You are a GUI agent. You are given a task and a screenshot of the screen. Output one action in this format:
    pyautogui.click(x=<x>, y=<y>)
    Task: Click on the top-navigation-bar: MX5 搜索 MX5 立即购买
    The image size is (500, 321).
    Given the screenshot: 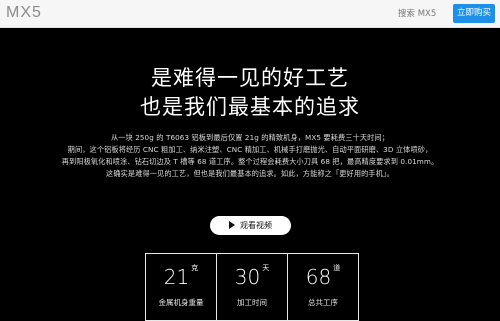 What is the action you would take?
    pyautogui.click(x=250, y=14)
    